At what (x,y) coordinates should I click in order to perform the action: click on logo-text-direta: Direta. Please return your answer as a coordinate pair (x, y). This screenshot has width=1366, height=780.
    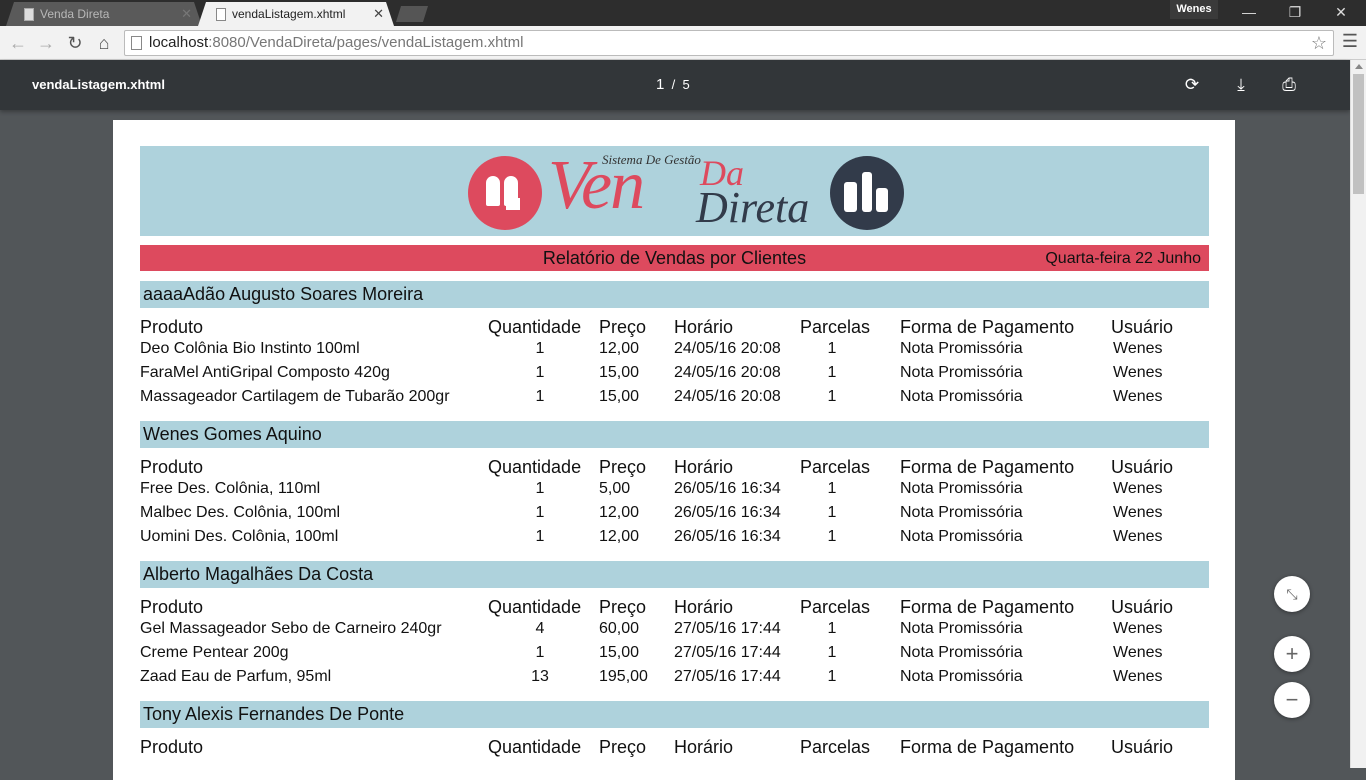
    Looking at the image, I should click on (753, 207).